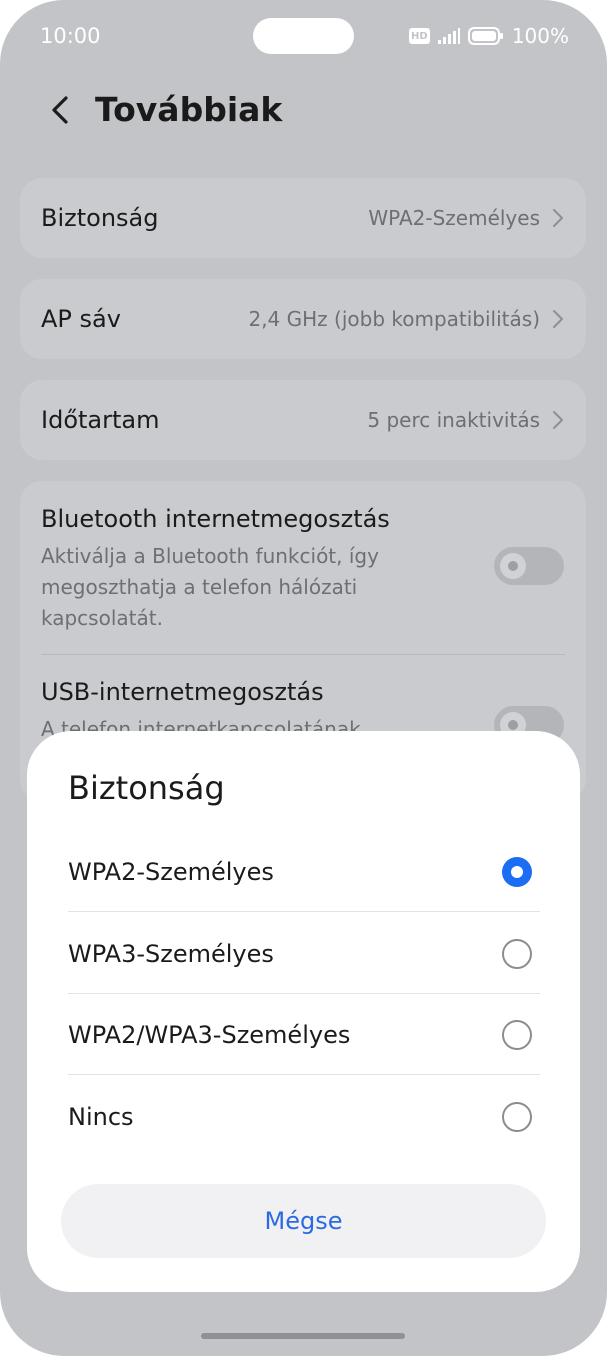 Image resolution: width=607 pixels, height=1356 pixels. Describe the element at coordinates (453, 420) in the screenshot. I see `timeout-value: 5 perc inaktivitás` at that location.